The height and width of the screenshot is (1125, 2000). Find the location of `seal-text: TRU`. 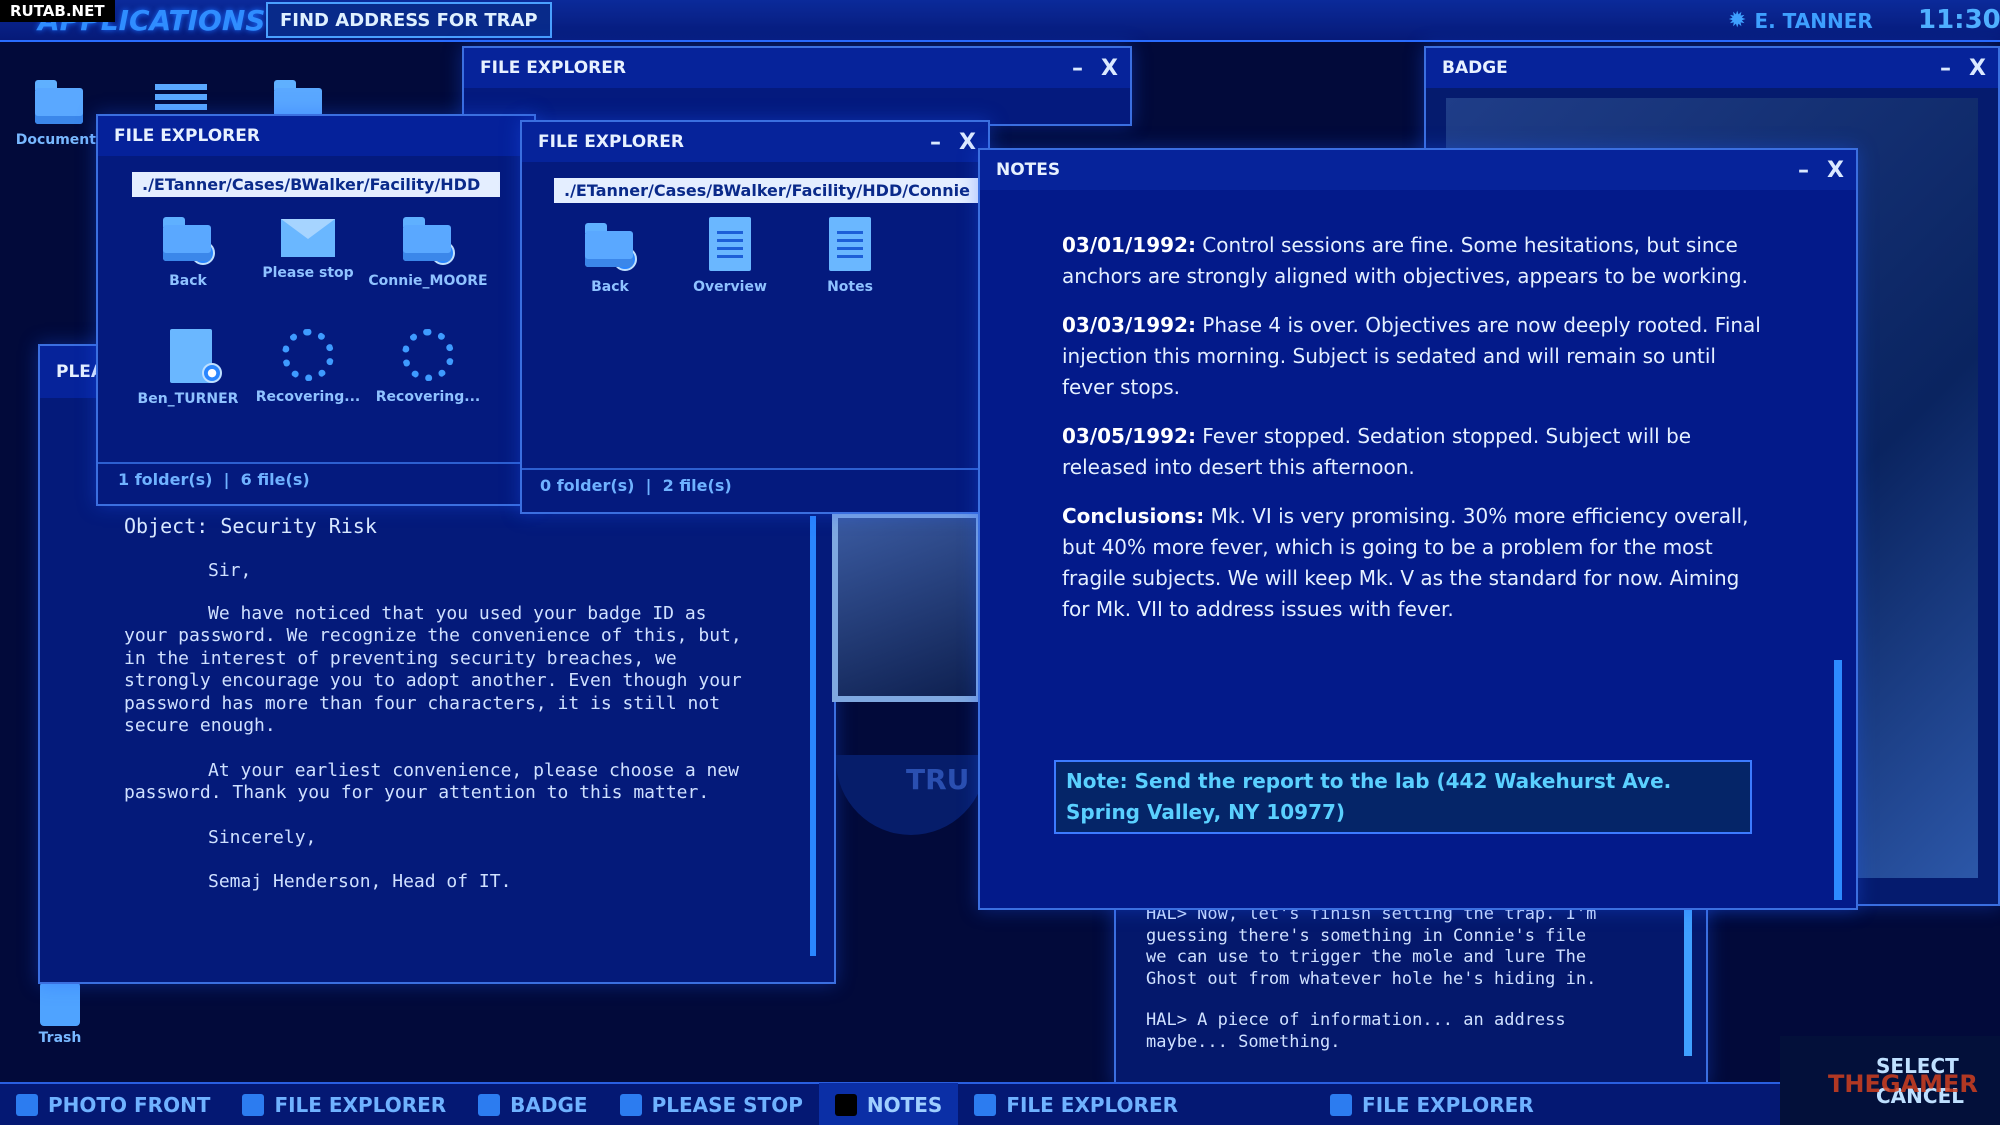

seal-text: TRU is located at coordinates (938, 779).